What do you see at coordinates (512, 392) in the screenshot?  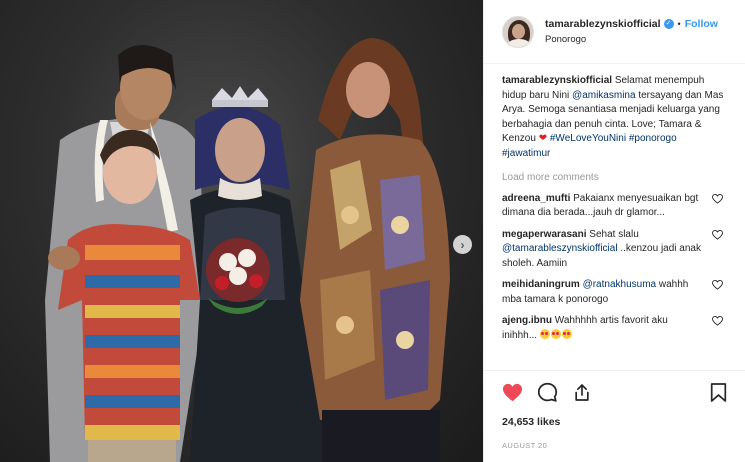 I see `heart-icon` at bounding box center [512, 392].